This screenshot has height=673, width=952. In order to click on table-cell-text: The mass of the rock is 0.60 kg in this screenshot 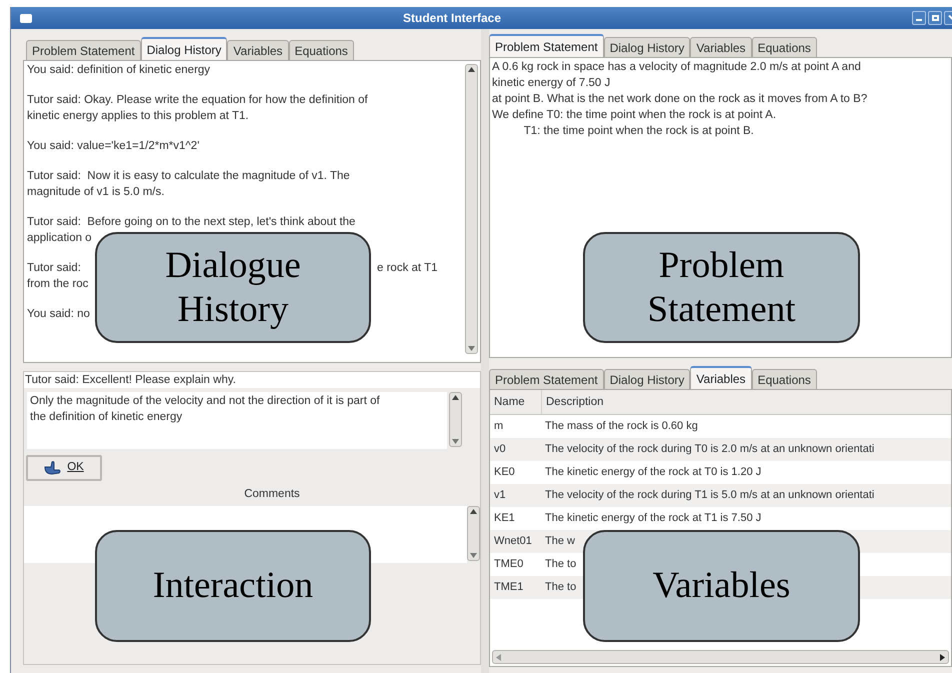, I will do `click(621, 426)`.